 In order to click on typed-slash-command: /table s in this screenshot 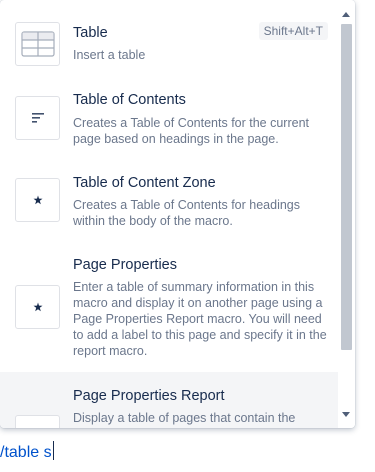, I will do `click(26, 452)`.